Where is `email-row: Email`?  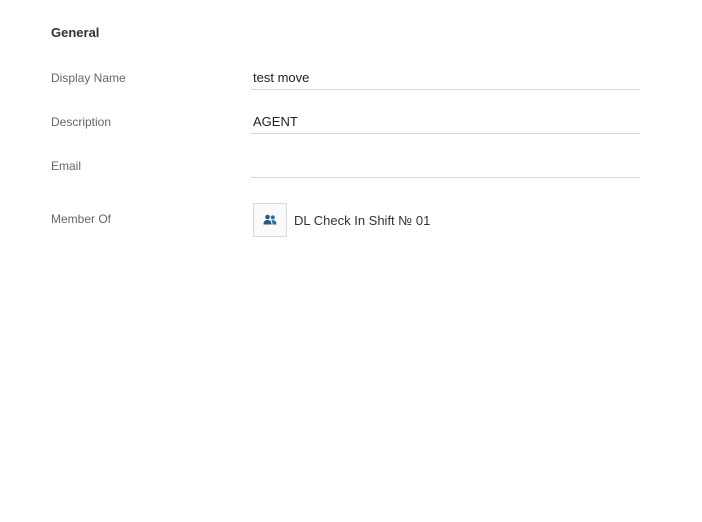
email-row: Email is located at coordinates (345, 167).